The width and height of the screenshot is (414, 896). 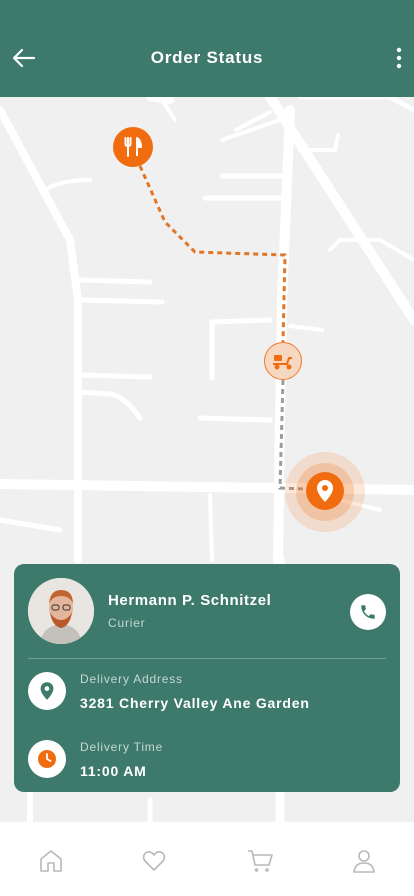 I want to click on delivery-address-label: Delivery Address, so click(x=131, y=679).